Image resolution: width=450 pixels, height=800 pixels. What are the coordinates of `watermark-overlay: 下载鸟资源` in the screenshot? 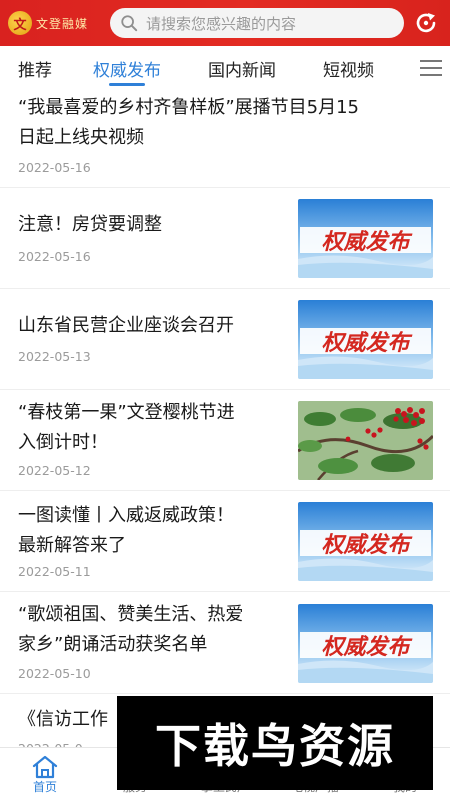 It's located at (275, 743).